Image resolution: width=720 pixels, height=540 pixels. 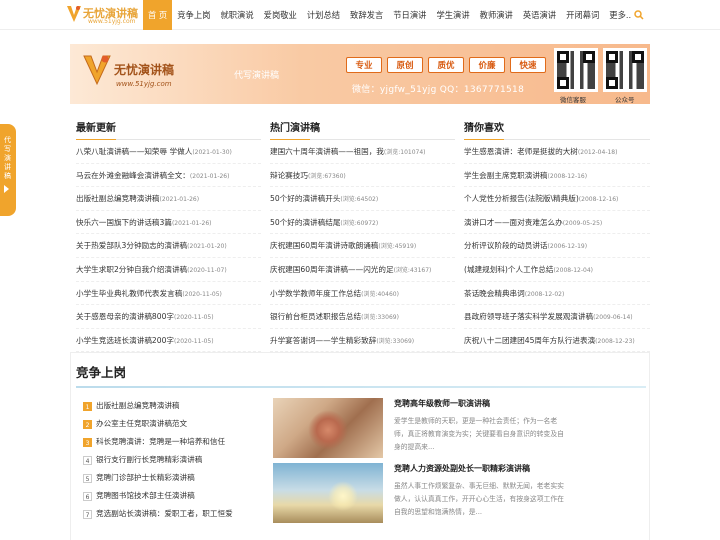 What do you see at coordinates (280, 15) in the screenshot?
I see `nav-item-dedication: 爱岗敬业` at bounding box center [280, 15].